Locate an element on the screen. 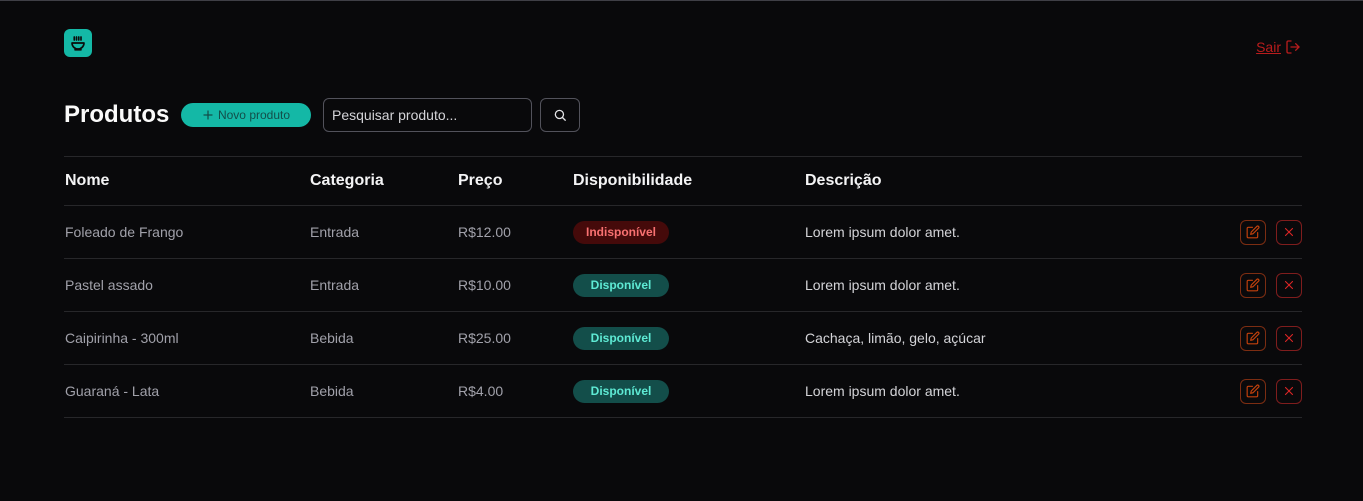 The height and width of the screenshot is (501, 1363). product-price: R$4.00 is located at coordinates (481, 391).